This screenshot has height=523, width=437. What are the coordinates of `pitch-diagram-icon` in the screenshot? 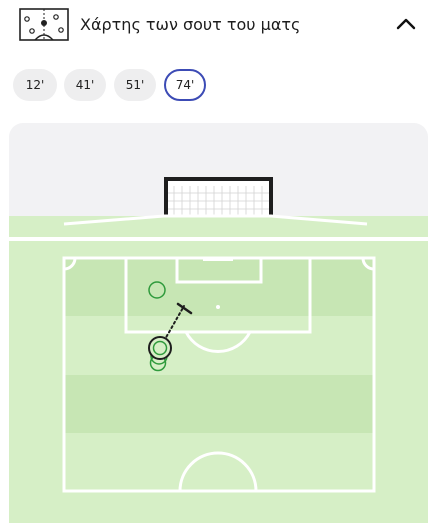 It's located at (44, 24).